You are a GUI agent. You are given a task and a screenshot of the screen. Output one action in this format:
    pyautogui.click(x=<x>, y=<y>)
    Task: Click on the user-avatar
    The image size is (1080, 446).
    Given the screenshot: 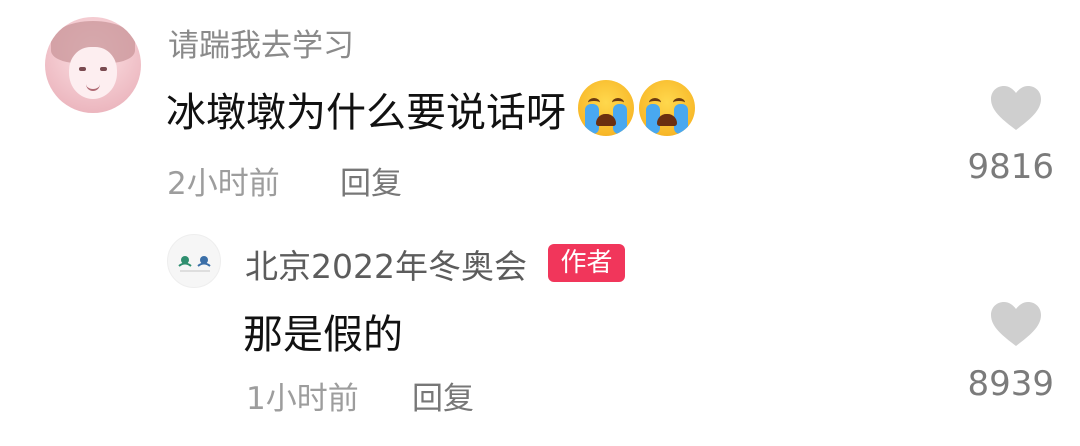 What is the action you would take?
    pyautogui.click(x=93, y=65)
    